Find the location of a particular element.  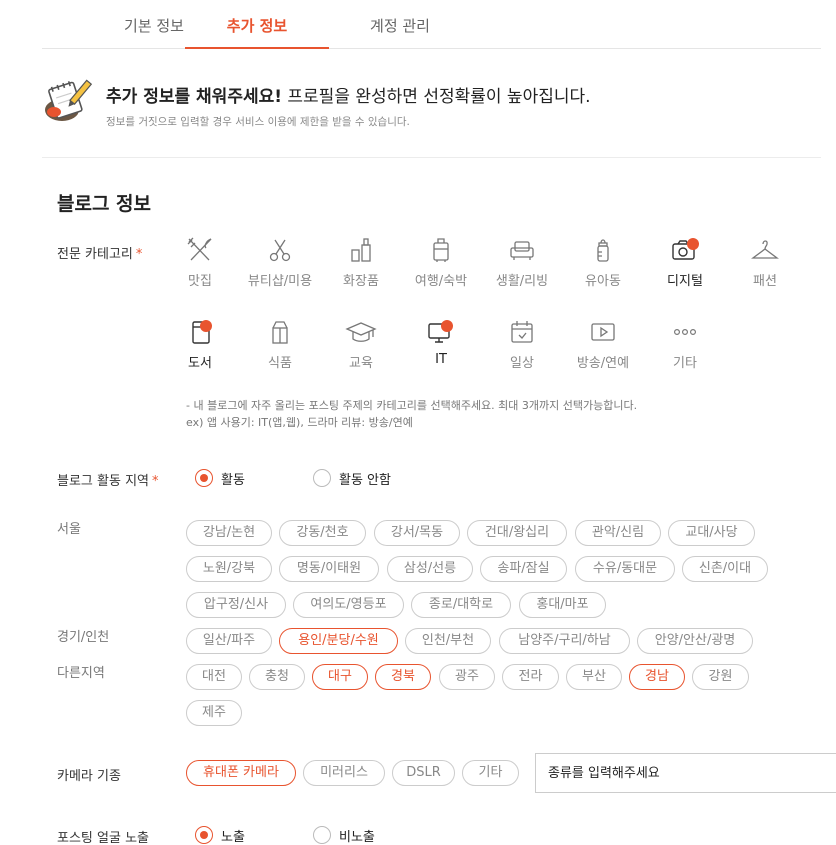

radio-activity-no: 활동 안함 is located at coordinates (363, 478).